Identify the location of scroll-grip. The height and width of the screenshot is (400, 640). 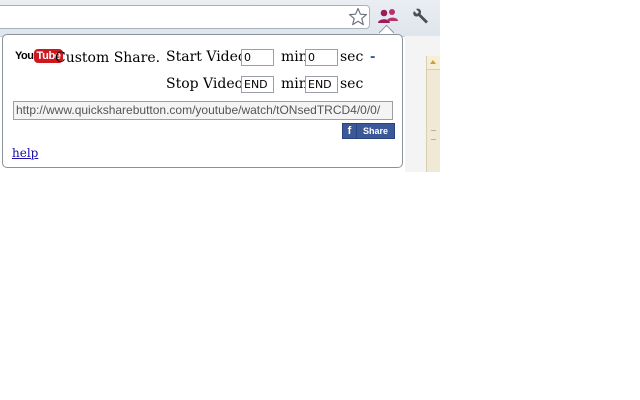
(433, 135).